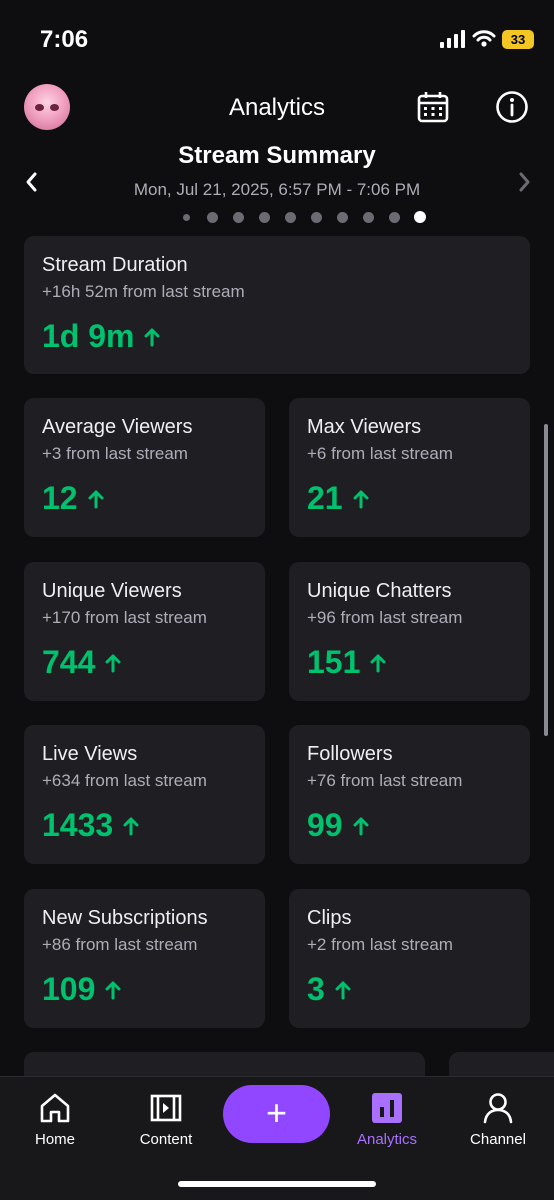  Describe the element at coordinates (409, 467) in the screenshot. I see `stat-card-max-viewers: Max Viewers +6 from last stream 21` at that location.